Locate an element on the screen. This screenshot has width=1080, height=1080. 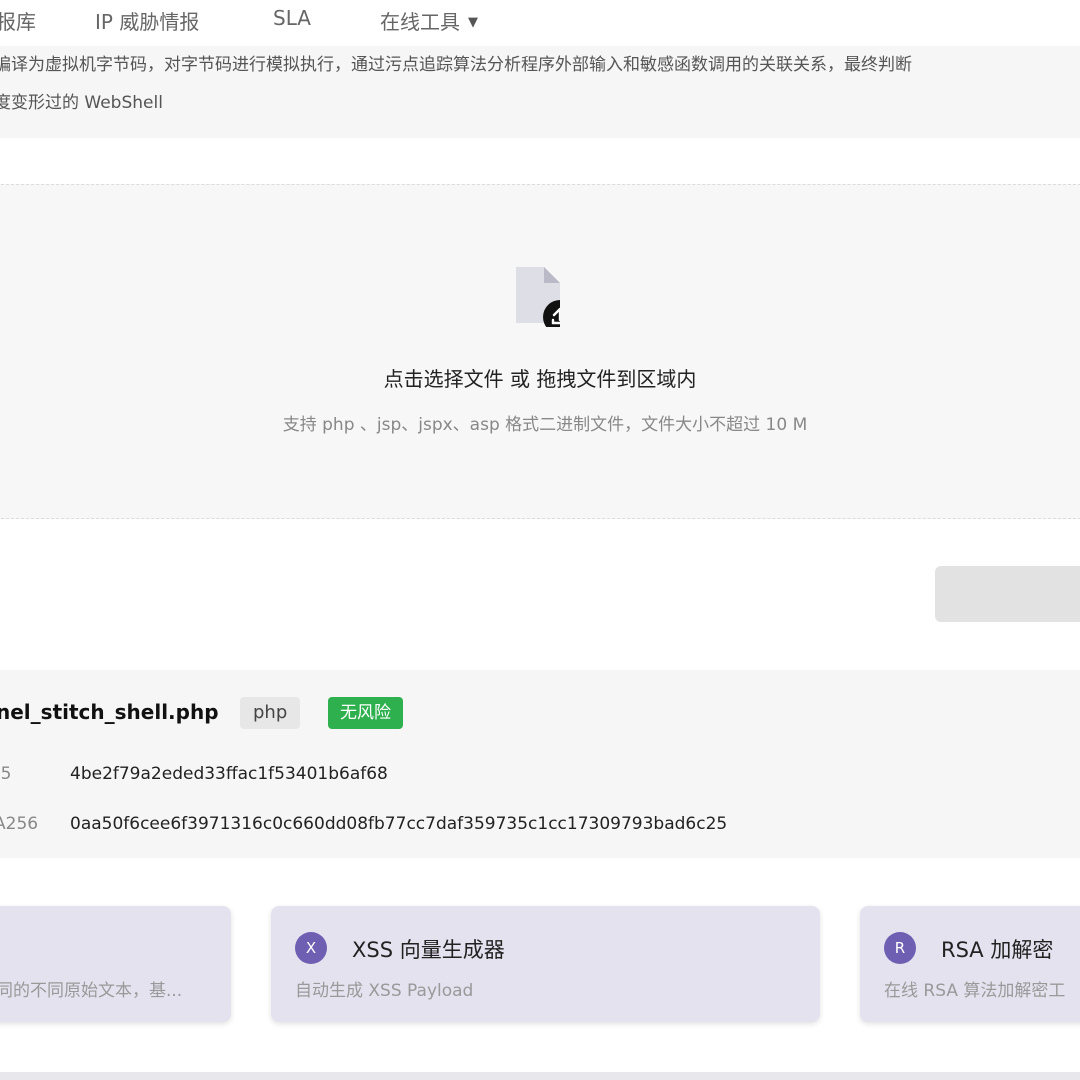
caret-down-icon: ▼ is located at coordinates (473, 22).